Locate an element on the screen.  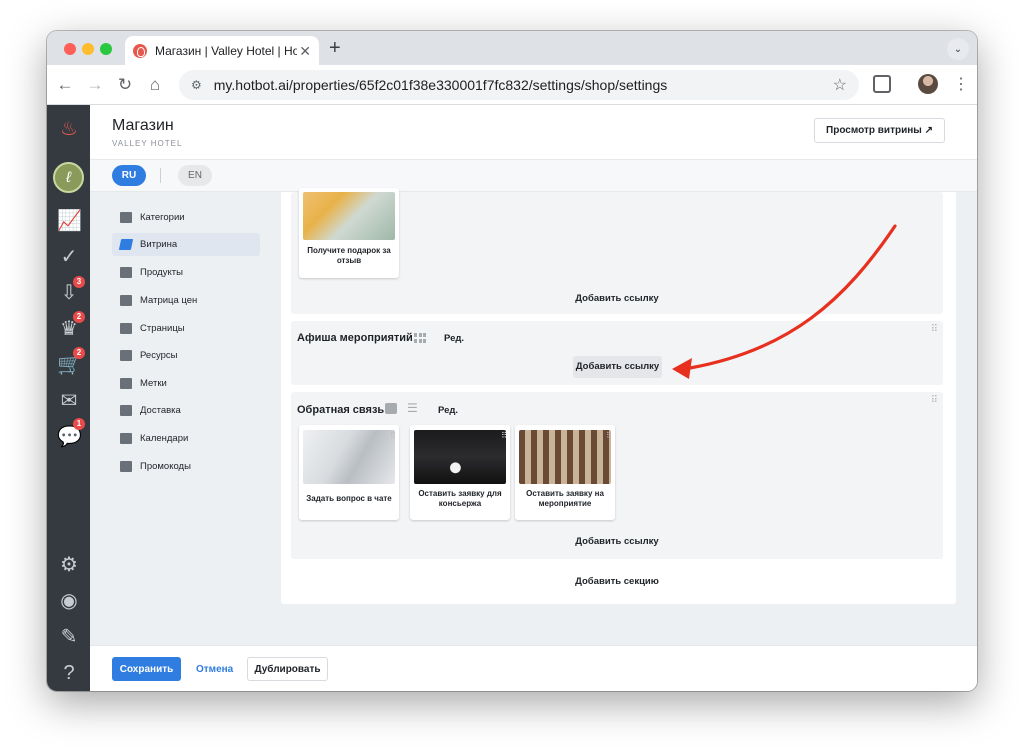
sidebar-item-resources: Ресурсы is located at coordinates (186, 355).